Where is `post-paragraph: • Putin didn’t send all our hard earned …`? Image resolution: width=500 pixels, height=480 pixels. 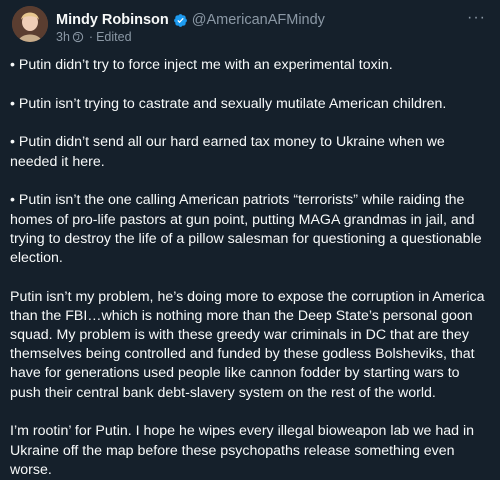 post-paragraph: • Putin didn’t send all our hard earned … is located at coordinates (227, 152).